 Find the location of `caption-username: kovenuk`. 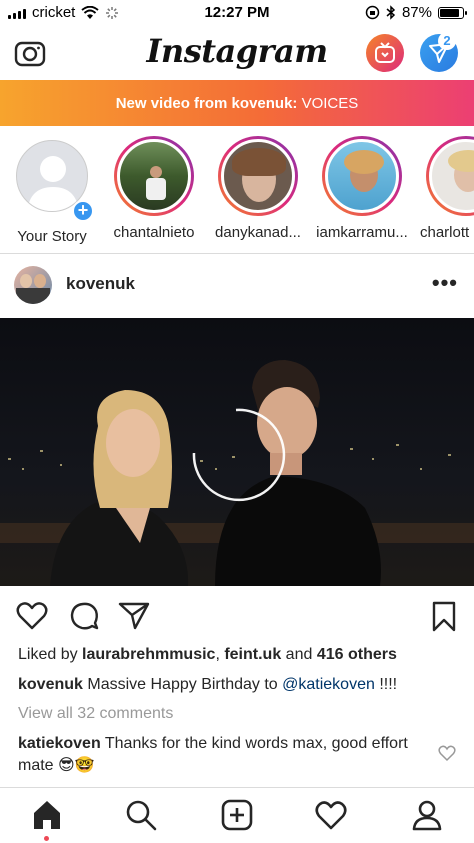

caption-username: kovenuk is located at coordinates (50, 684).